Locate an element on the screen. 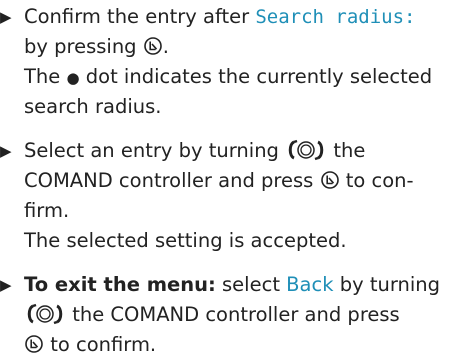  step-text: COMAND controller and press is located at coordinates (172, 180).